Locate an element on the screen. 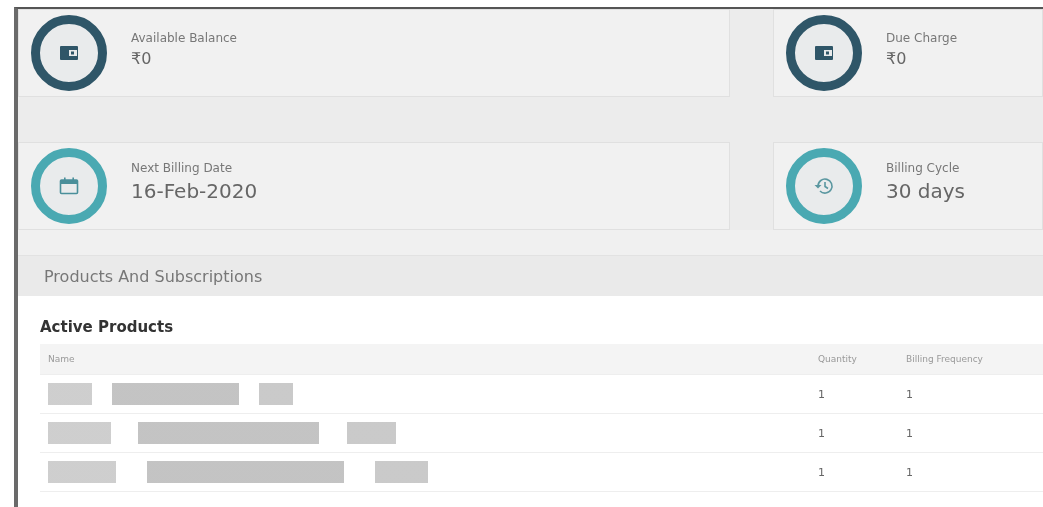 The image size is (1043, 507). column-header: Quantity is located at coordinates (837, 359).